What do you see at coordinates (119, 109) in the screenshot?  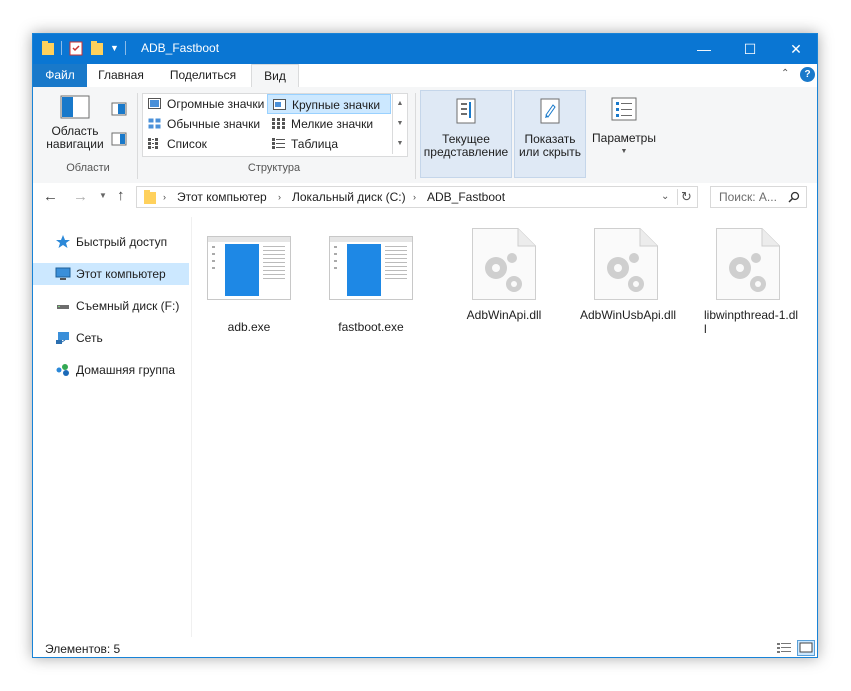 I see `preview-pane-icon` at bounding box center [119, 109].